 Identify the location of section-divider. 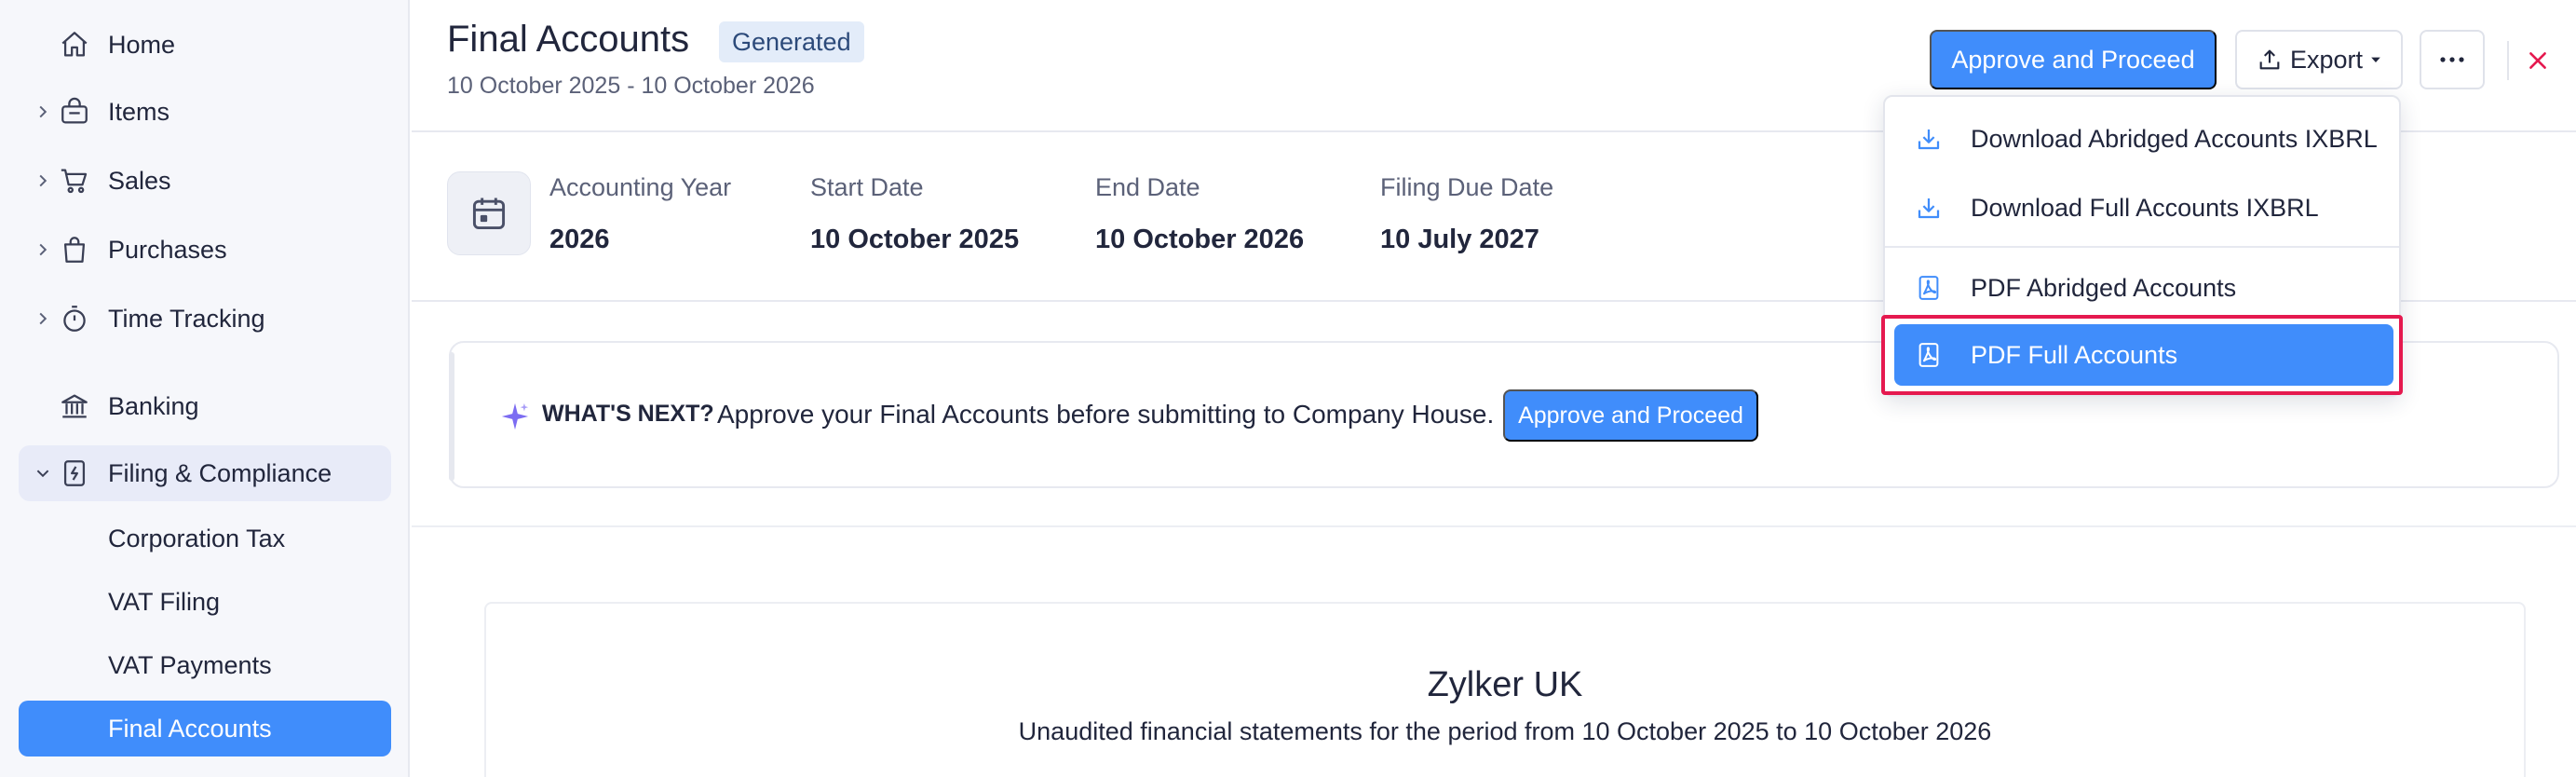
(1494, 526).